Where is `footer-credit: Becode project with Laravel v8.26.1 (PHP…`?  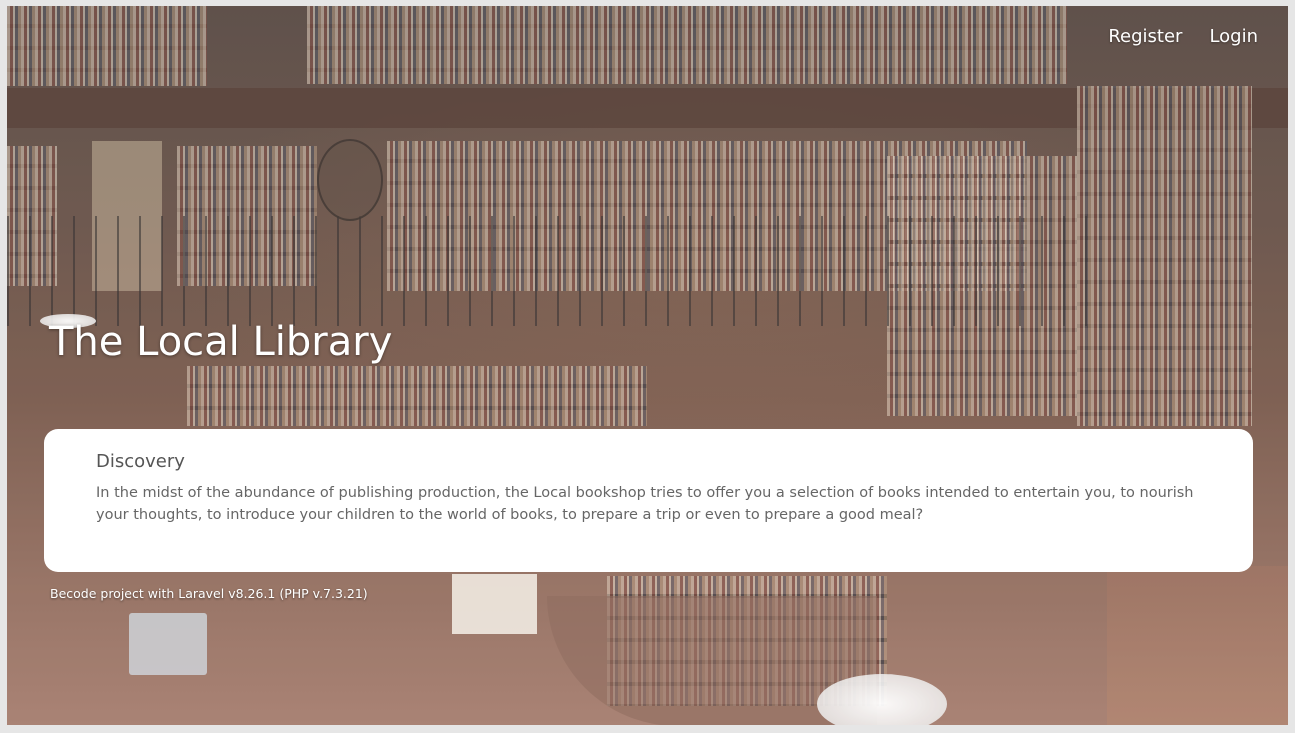
footer-credit: Becode project with Laravel v8.26.1 (PHP… is located at coordinates (209, 593).